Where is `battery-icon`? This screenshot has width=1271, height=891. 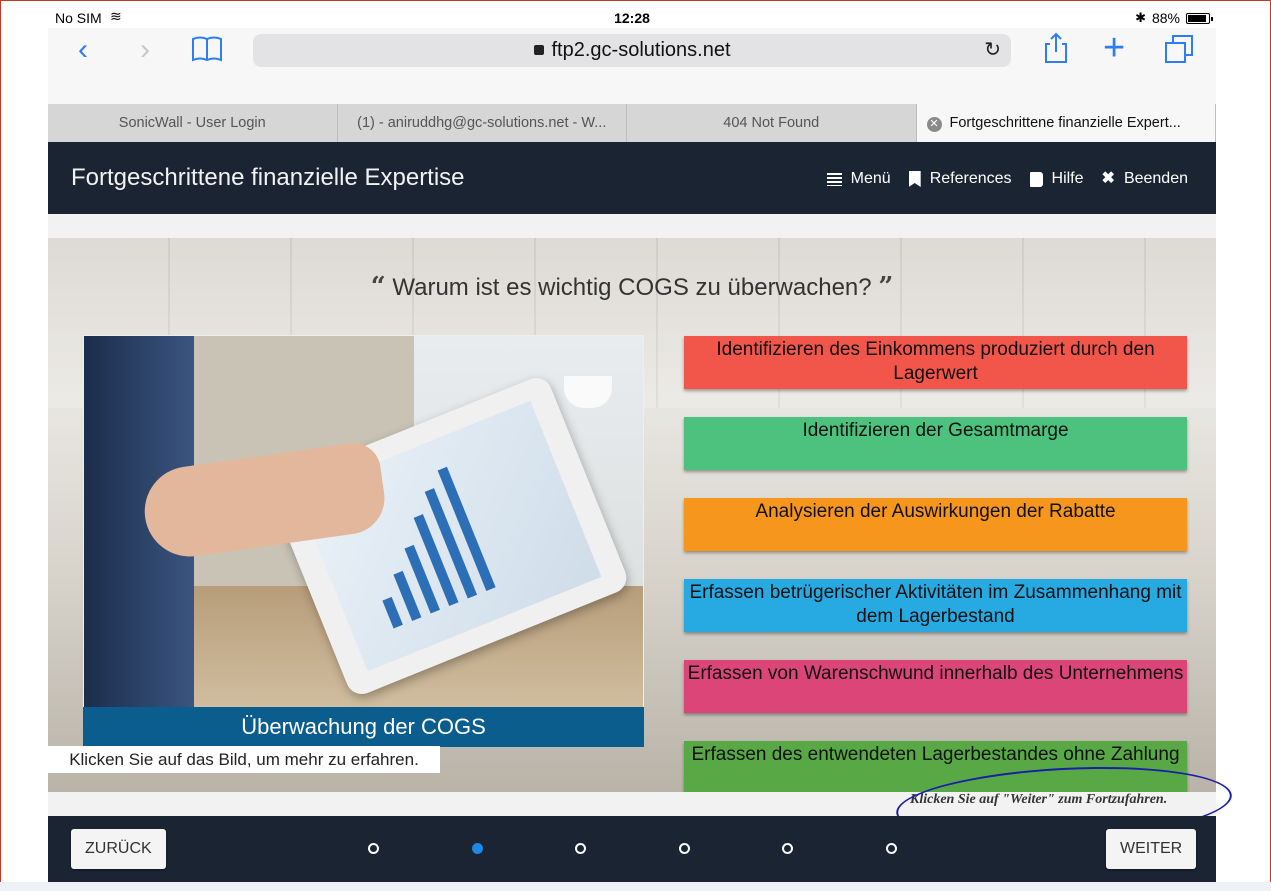
battery-icon is located at coordinates (1199, 18).